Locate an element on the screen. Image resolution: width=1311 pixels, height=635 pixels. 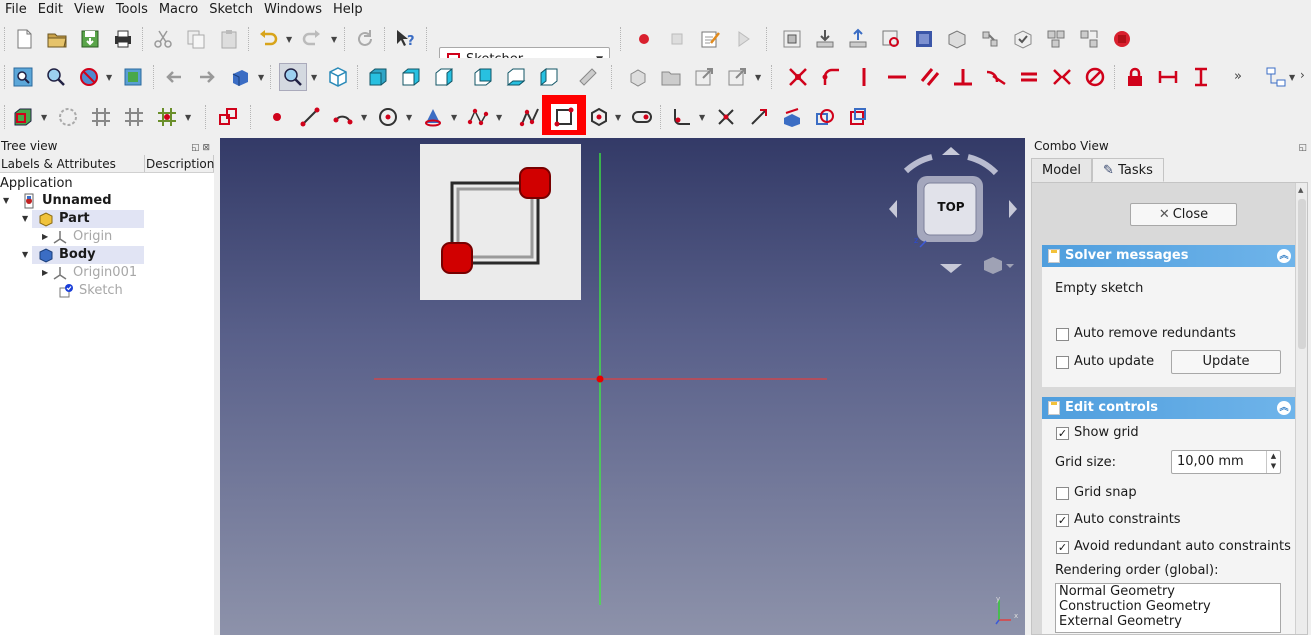
new-document-icon is located at coordinates (24, 39).